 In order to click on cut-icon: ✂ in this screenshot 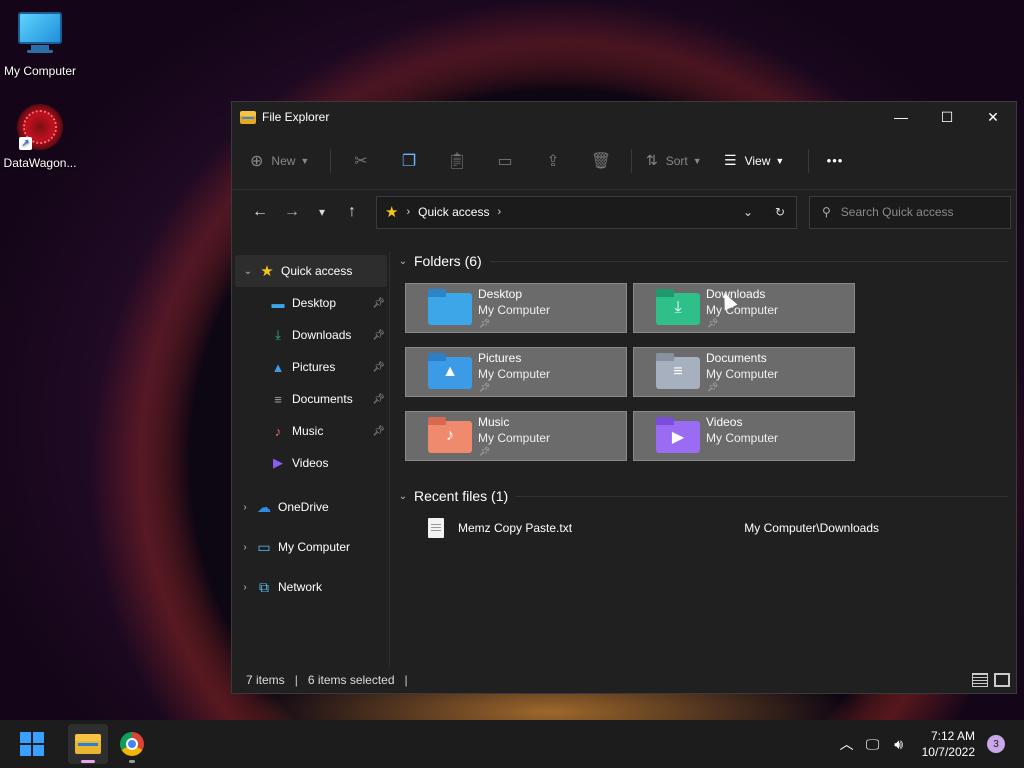, I will do `click(361, 161)`.